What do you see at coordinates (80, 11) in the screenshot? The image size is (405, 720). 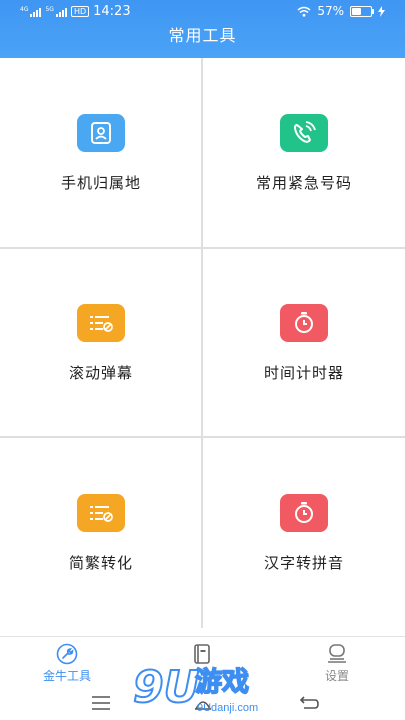 I see `hd-badge: HD` at bounding box center [80, 11].